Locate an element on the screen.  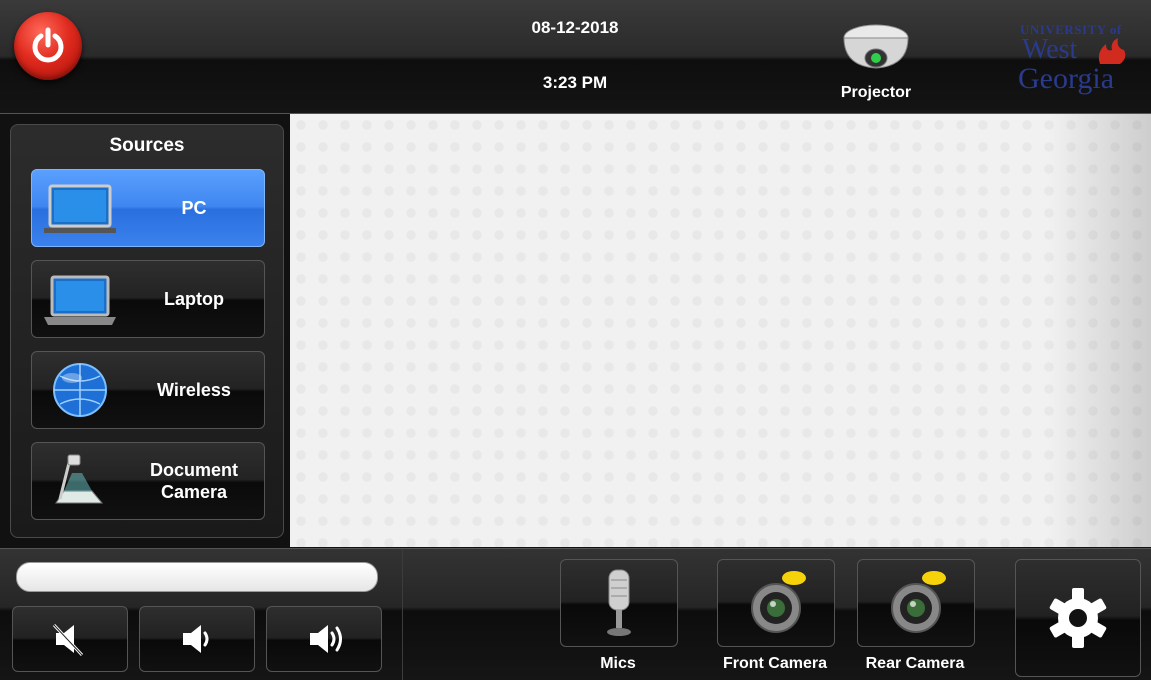
front-camera-icon is located at coordinates (778, 602).